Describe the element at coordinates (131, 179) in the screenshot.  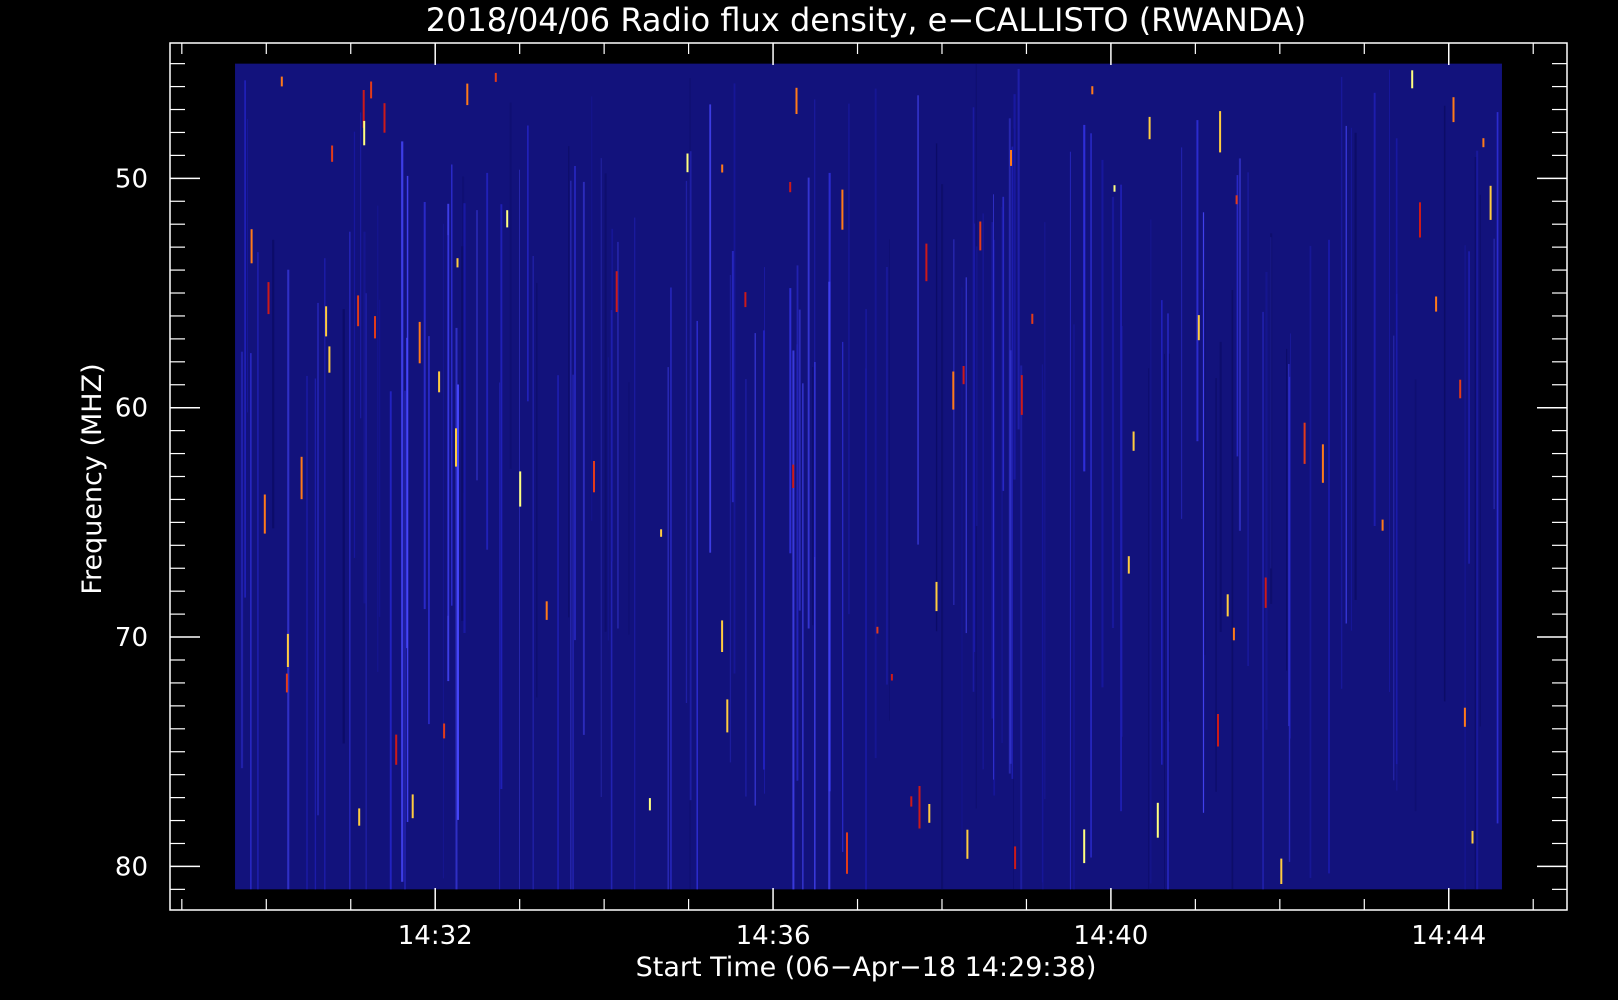
I see `y-tick-label: 50` at that location.